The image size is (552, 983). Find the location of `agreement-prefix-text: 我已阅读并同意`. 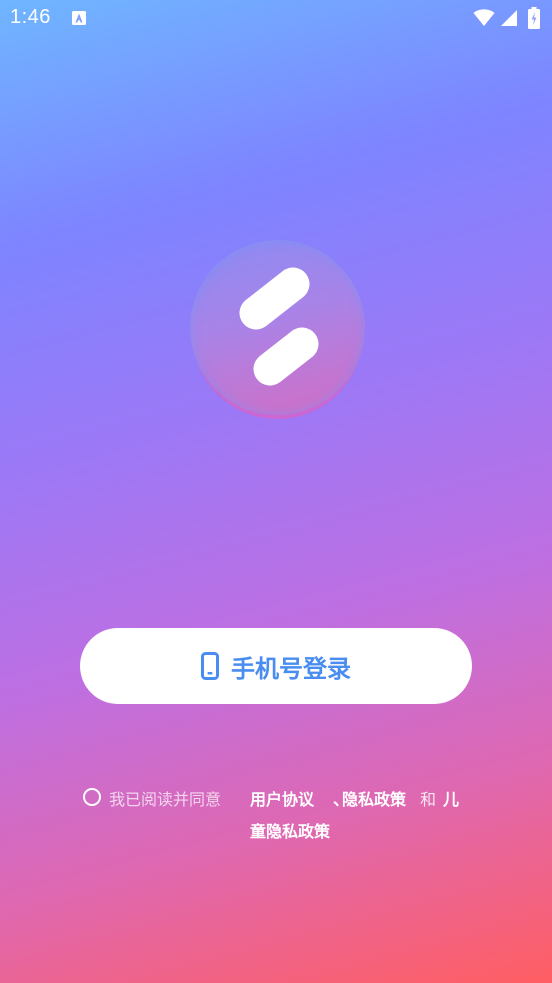

agreement-prefix-text: 我已阅读并同意 is located at coordinates (165, 799).